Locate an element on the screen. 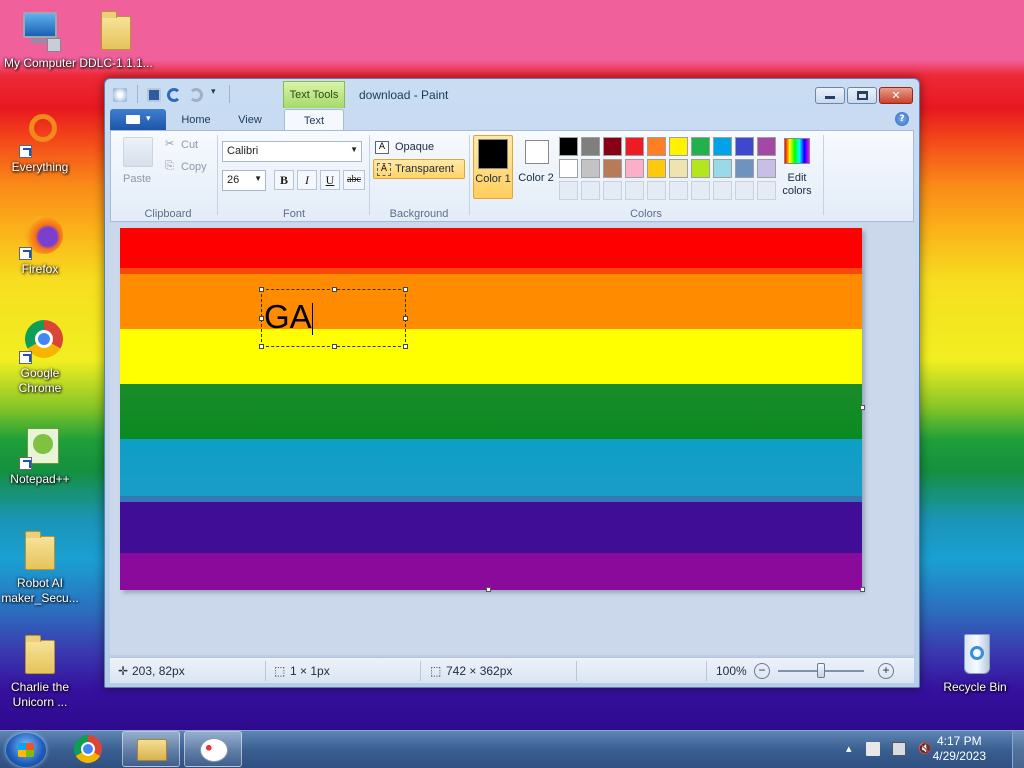  taskbar-clock: 4:17 PM 4/29/2023 is located at coordinates (959, 749).